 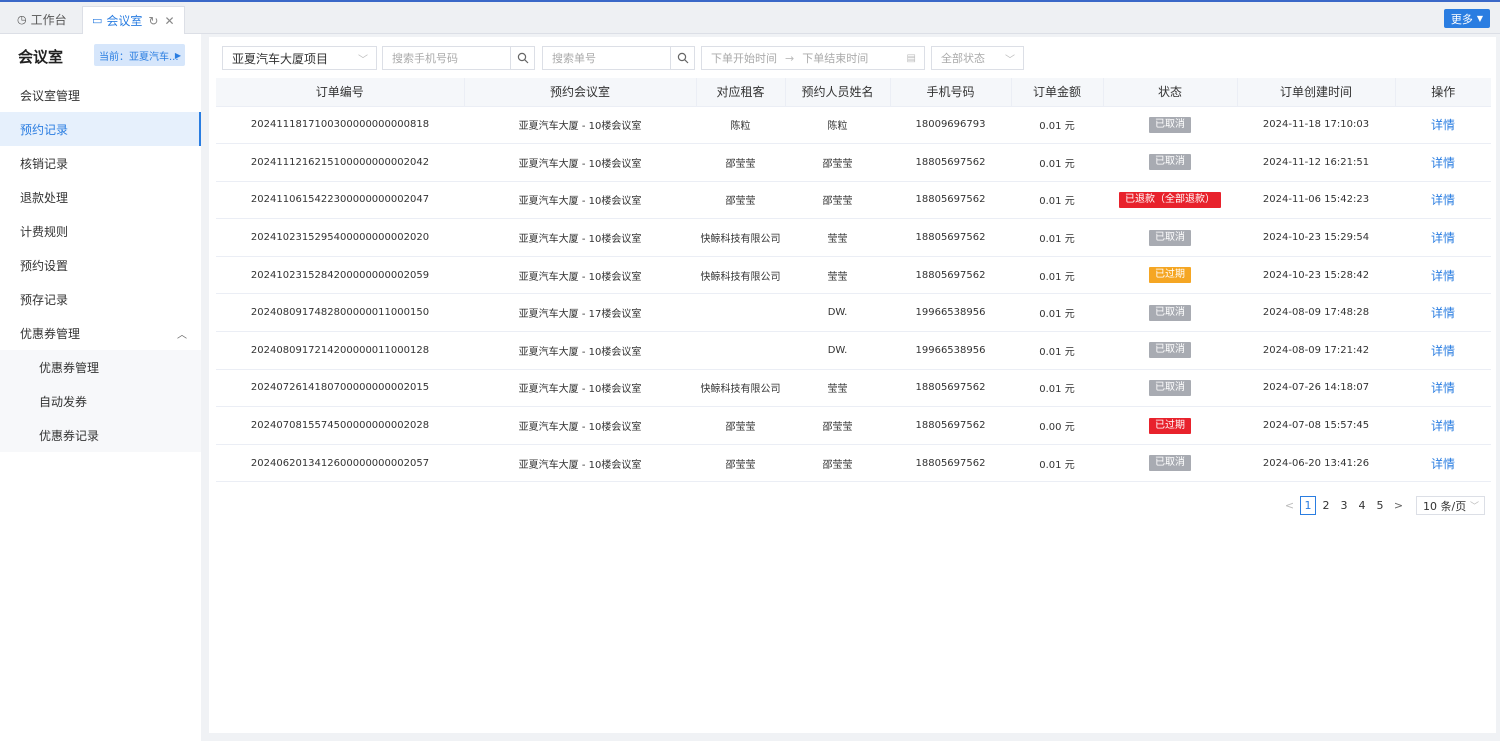 What do you see at coordinates (1450, 505) in the screenshot?
I see `page-size-select: 10 条/页 ﹀` at bounding box center [1450, 505].